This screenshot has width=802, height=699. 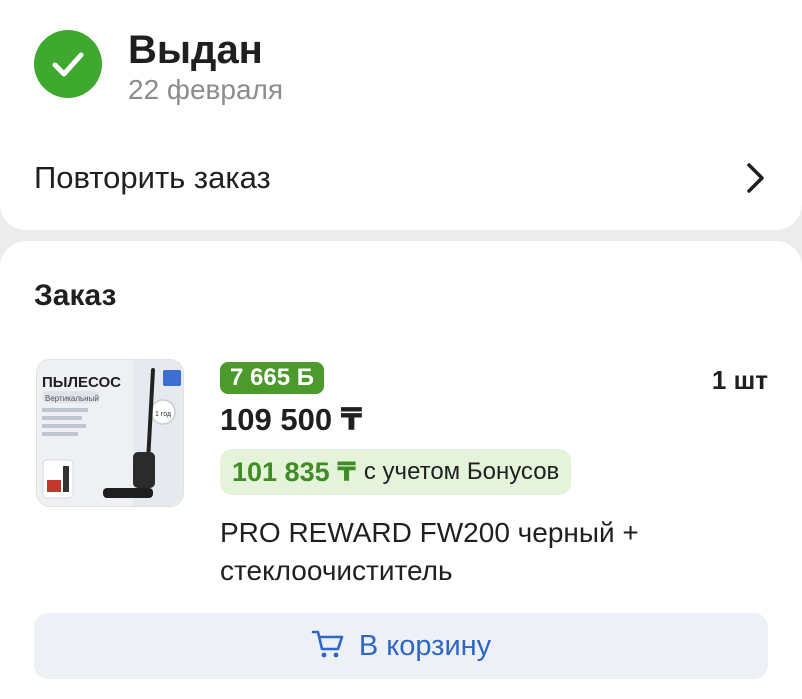 What do you see at coordinates (68, 64) in the screenshot?
I see `check-circle-icon` at bounding box center [68, 64].